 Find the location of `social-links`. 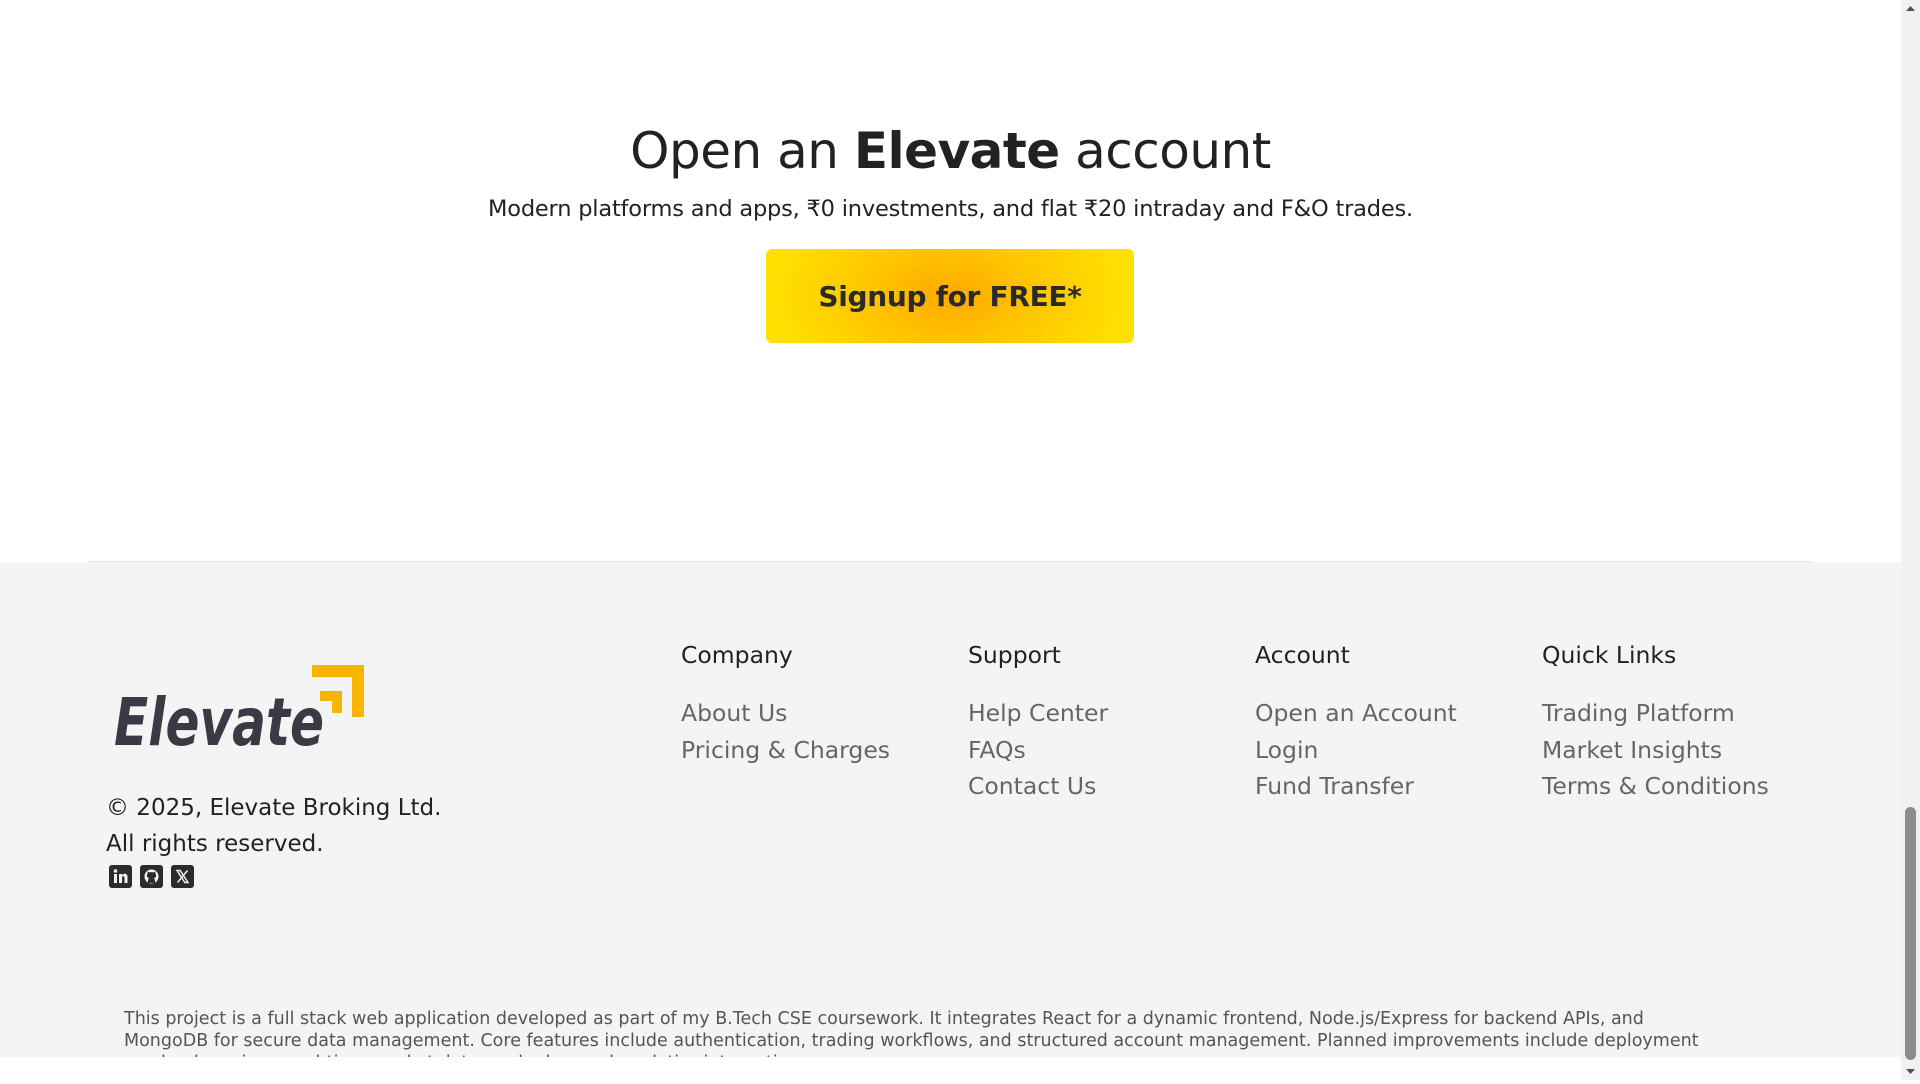

social-links is located at coordinates (151, 876).